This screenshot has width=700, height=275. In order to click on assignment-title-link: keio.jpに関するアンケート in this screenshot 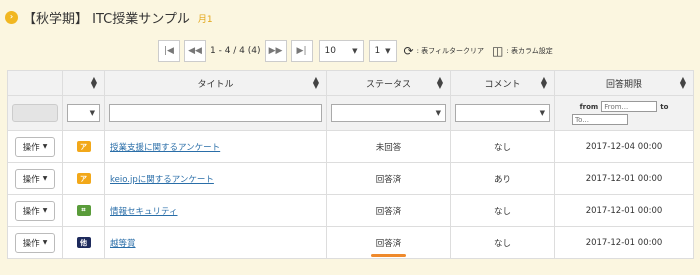, I will do `click(159, 180)`.